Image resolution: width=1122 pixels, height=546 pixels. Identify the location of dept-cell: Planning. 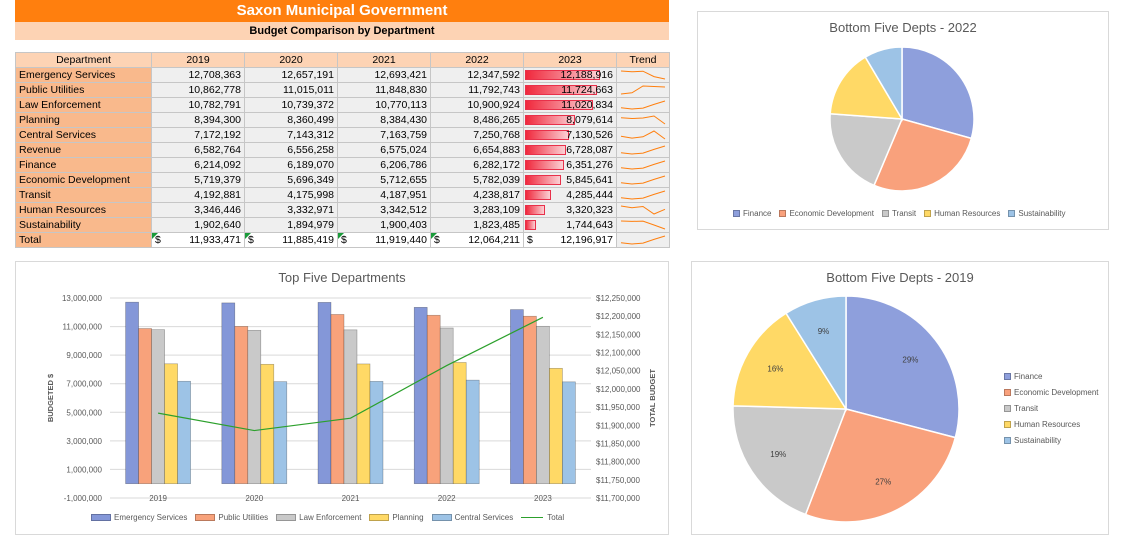
(83, 120).